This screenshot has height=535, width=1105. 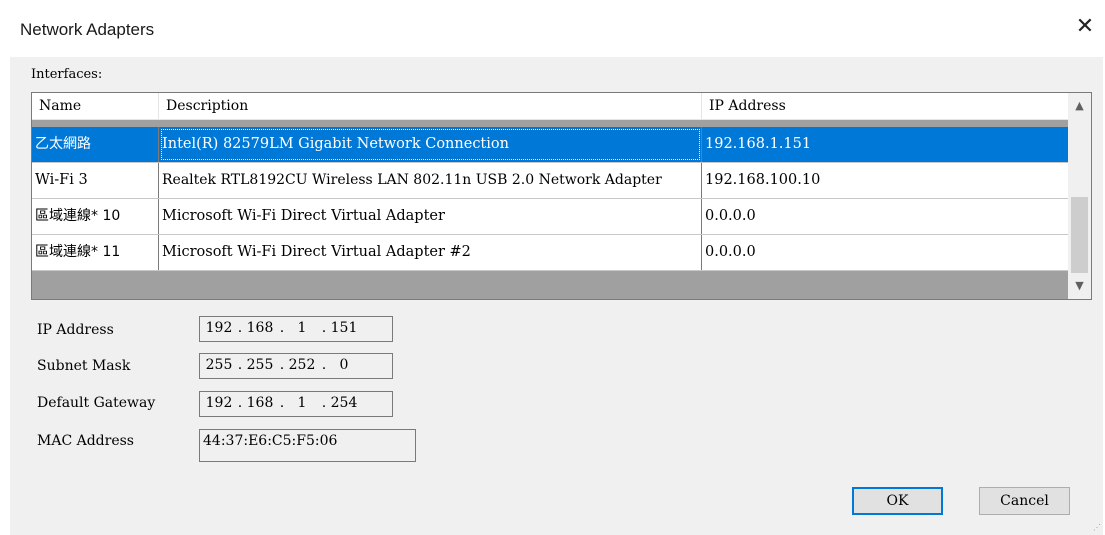 What do you see at coordinates (302, 328) in the screenshot?
I see `ip-octet-3: 1` at bounding box center [302, 328].